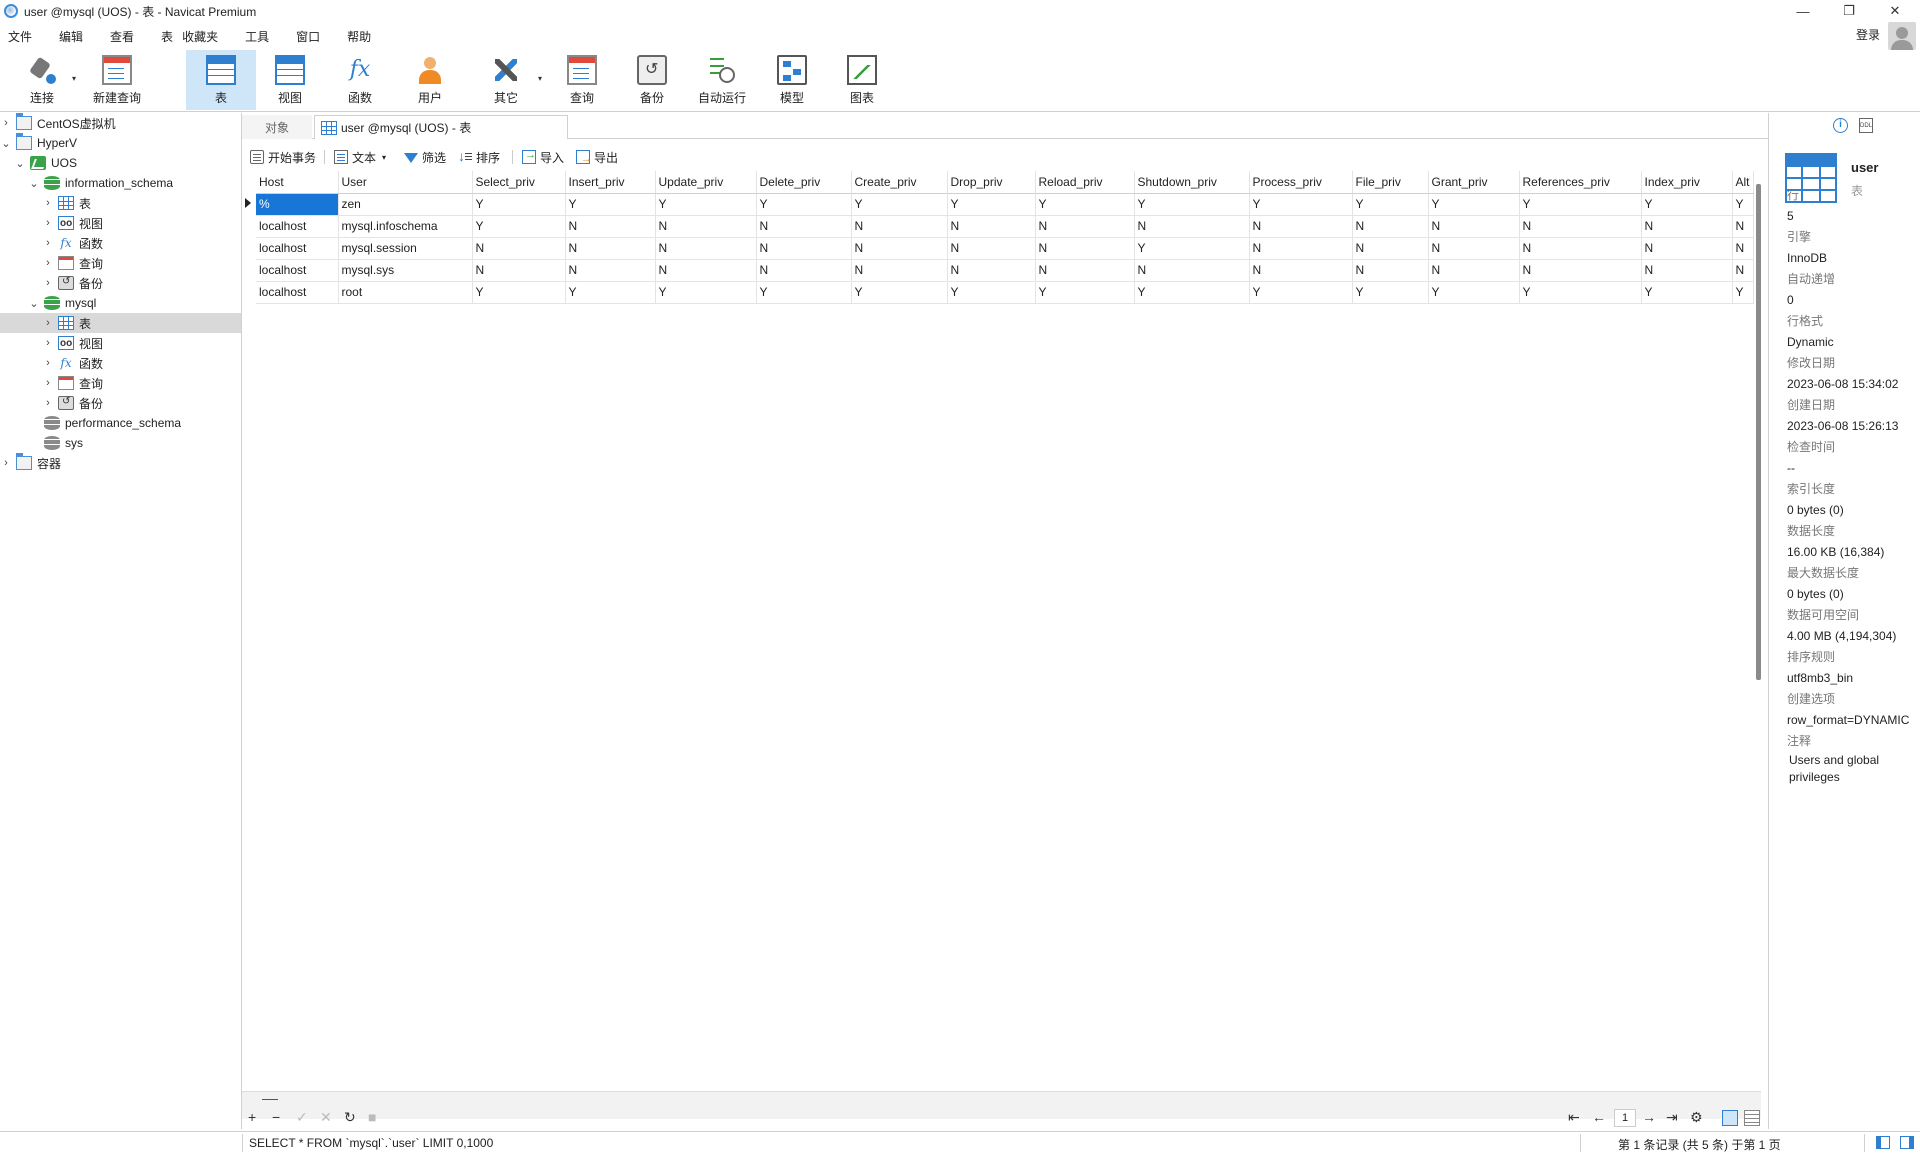 The width and height of the screenshot is (1920, 1153). I want to click on first-page-button: ⇤, so click(1574, 1117).